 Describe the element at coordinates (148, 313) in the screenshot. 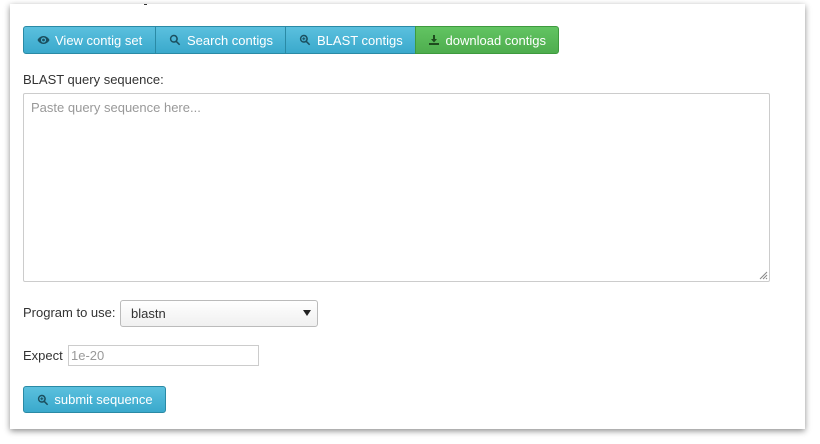

I see `program-selected-value: blastn` at that location.